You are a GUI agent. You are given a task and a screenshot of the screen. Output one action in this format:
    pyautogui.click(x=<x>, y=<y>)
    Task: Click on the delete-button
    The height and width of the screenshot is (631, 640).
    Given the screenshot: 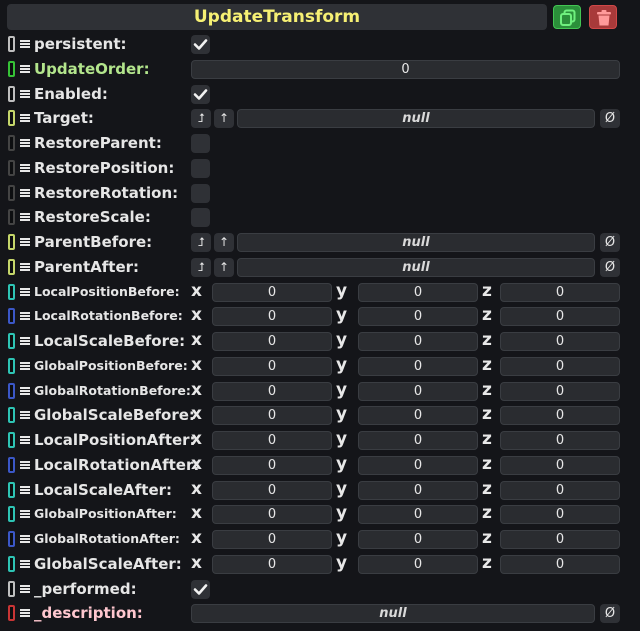 What is the action you would take?
    pyautogui.click(x=603, y=17)
    